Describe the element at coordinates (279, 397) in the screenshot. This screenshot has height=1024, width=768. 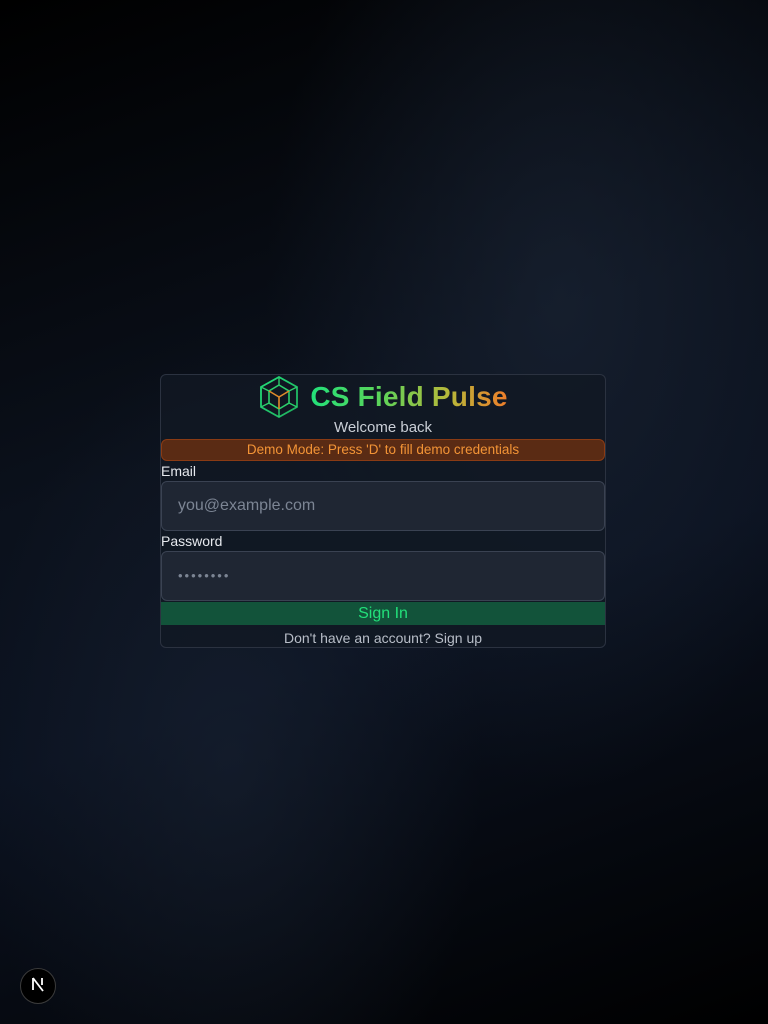
I see `hexagon-cube-icon` at that location.